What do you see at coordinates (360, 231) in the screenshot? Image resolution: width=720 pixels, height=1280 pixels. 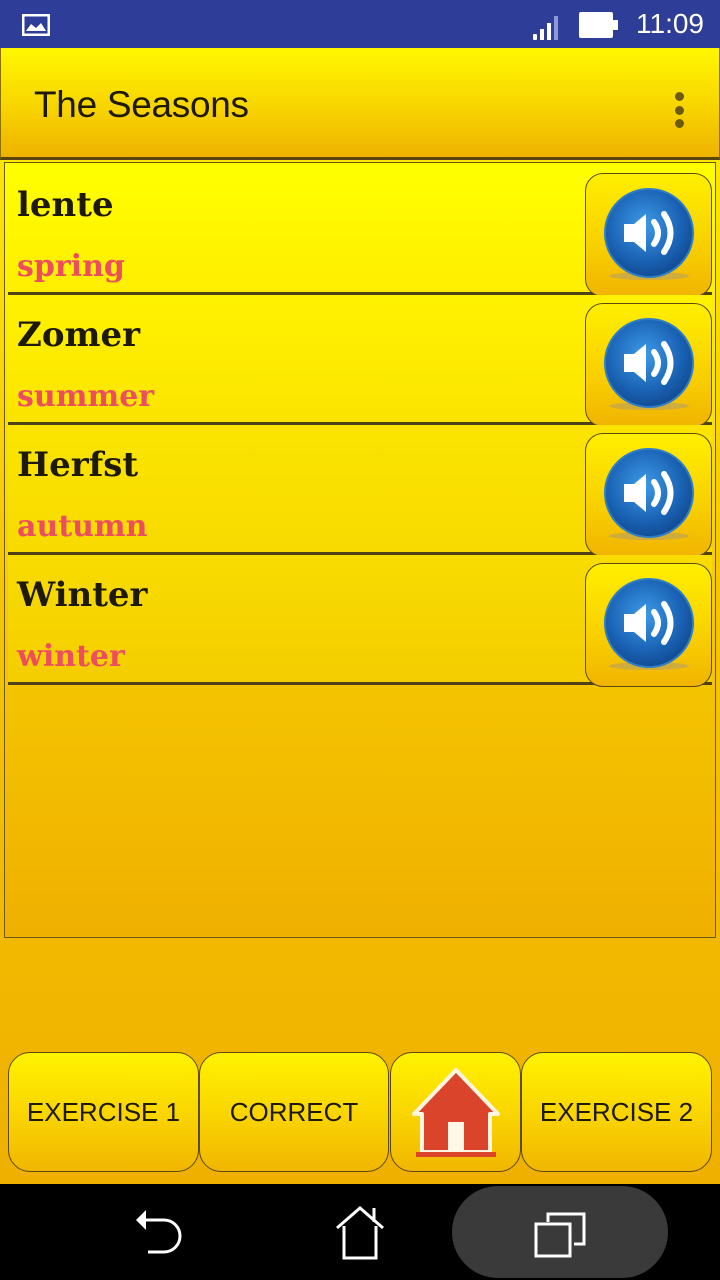 I see `list-item: lente spring` at bounding box center [360, 231].